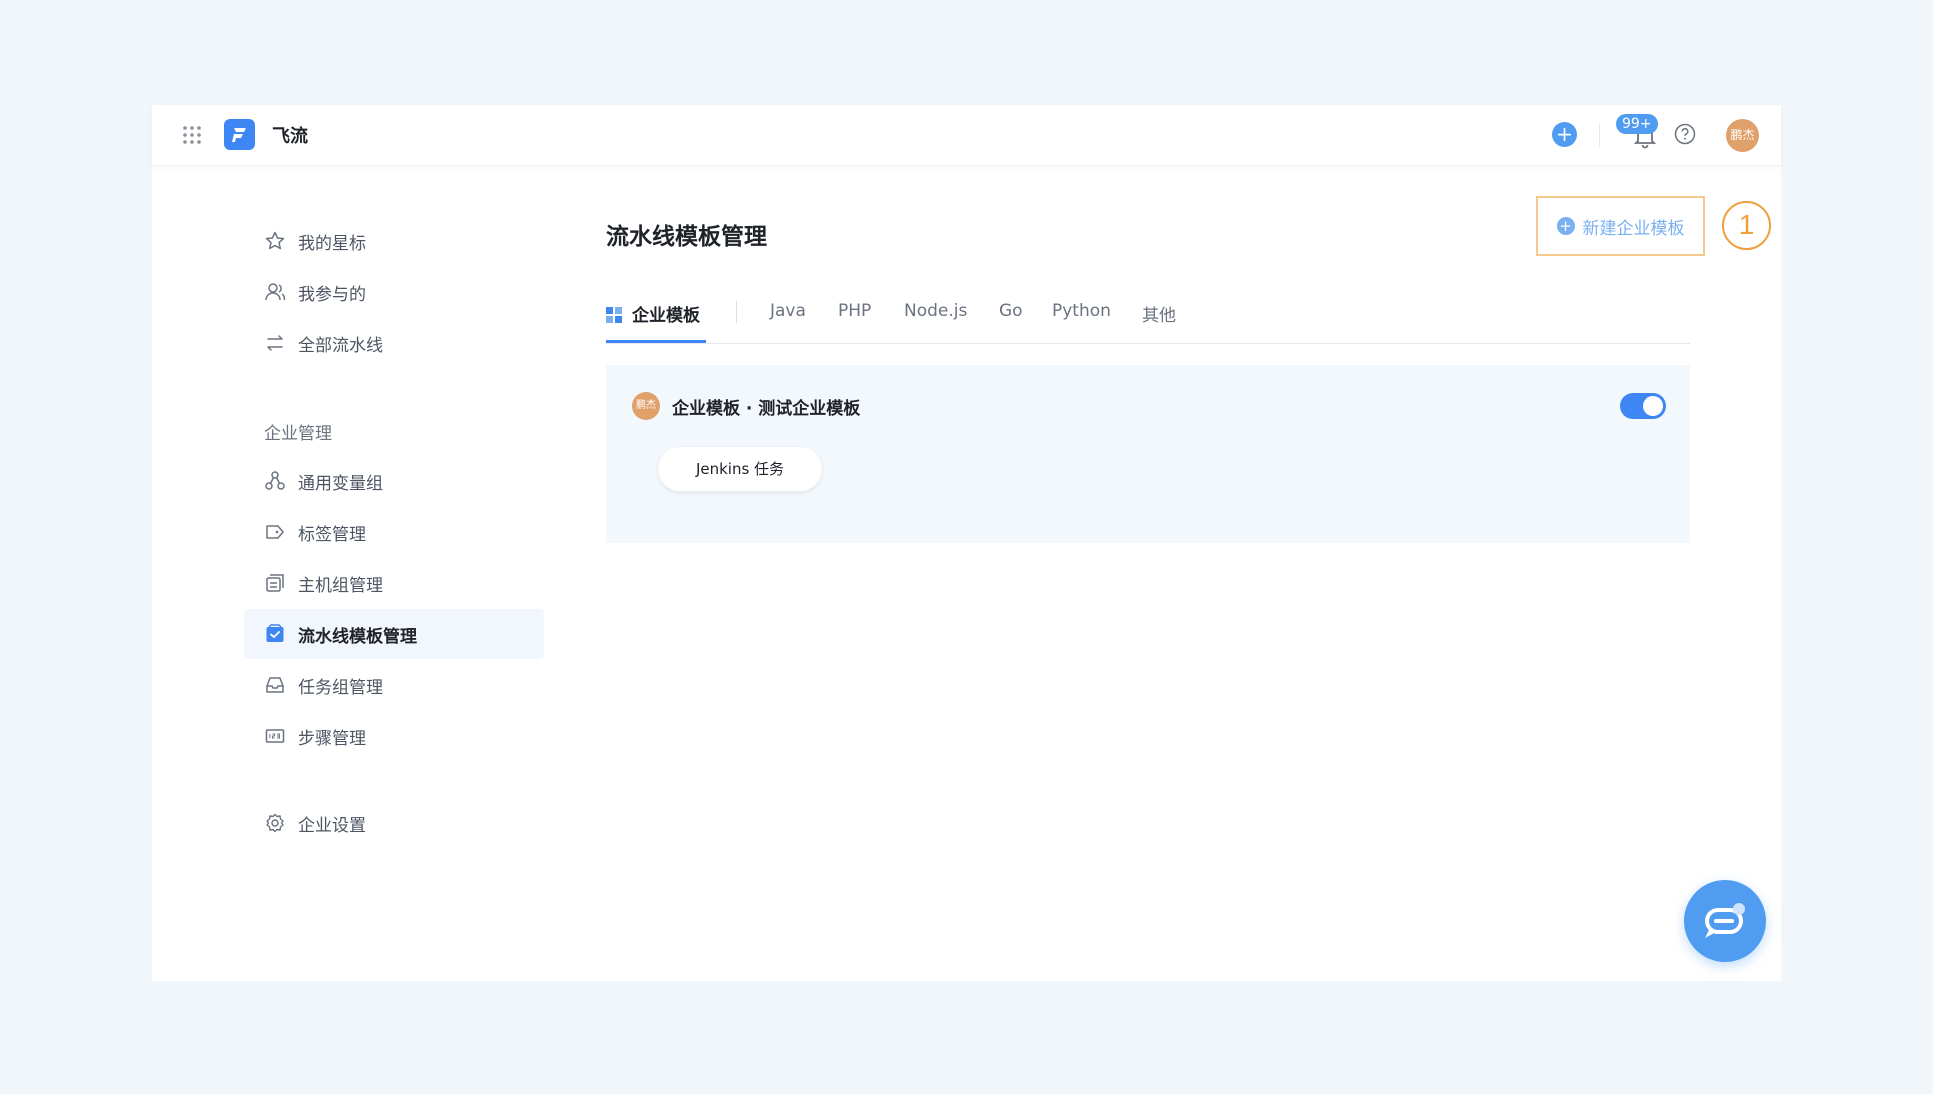  Describe the element at coordinates (394, 241) in the screenshot. I see `sidebar-item-starred: 我的星标` at that location.